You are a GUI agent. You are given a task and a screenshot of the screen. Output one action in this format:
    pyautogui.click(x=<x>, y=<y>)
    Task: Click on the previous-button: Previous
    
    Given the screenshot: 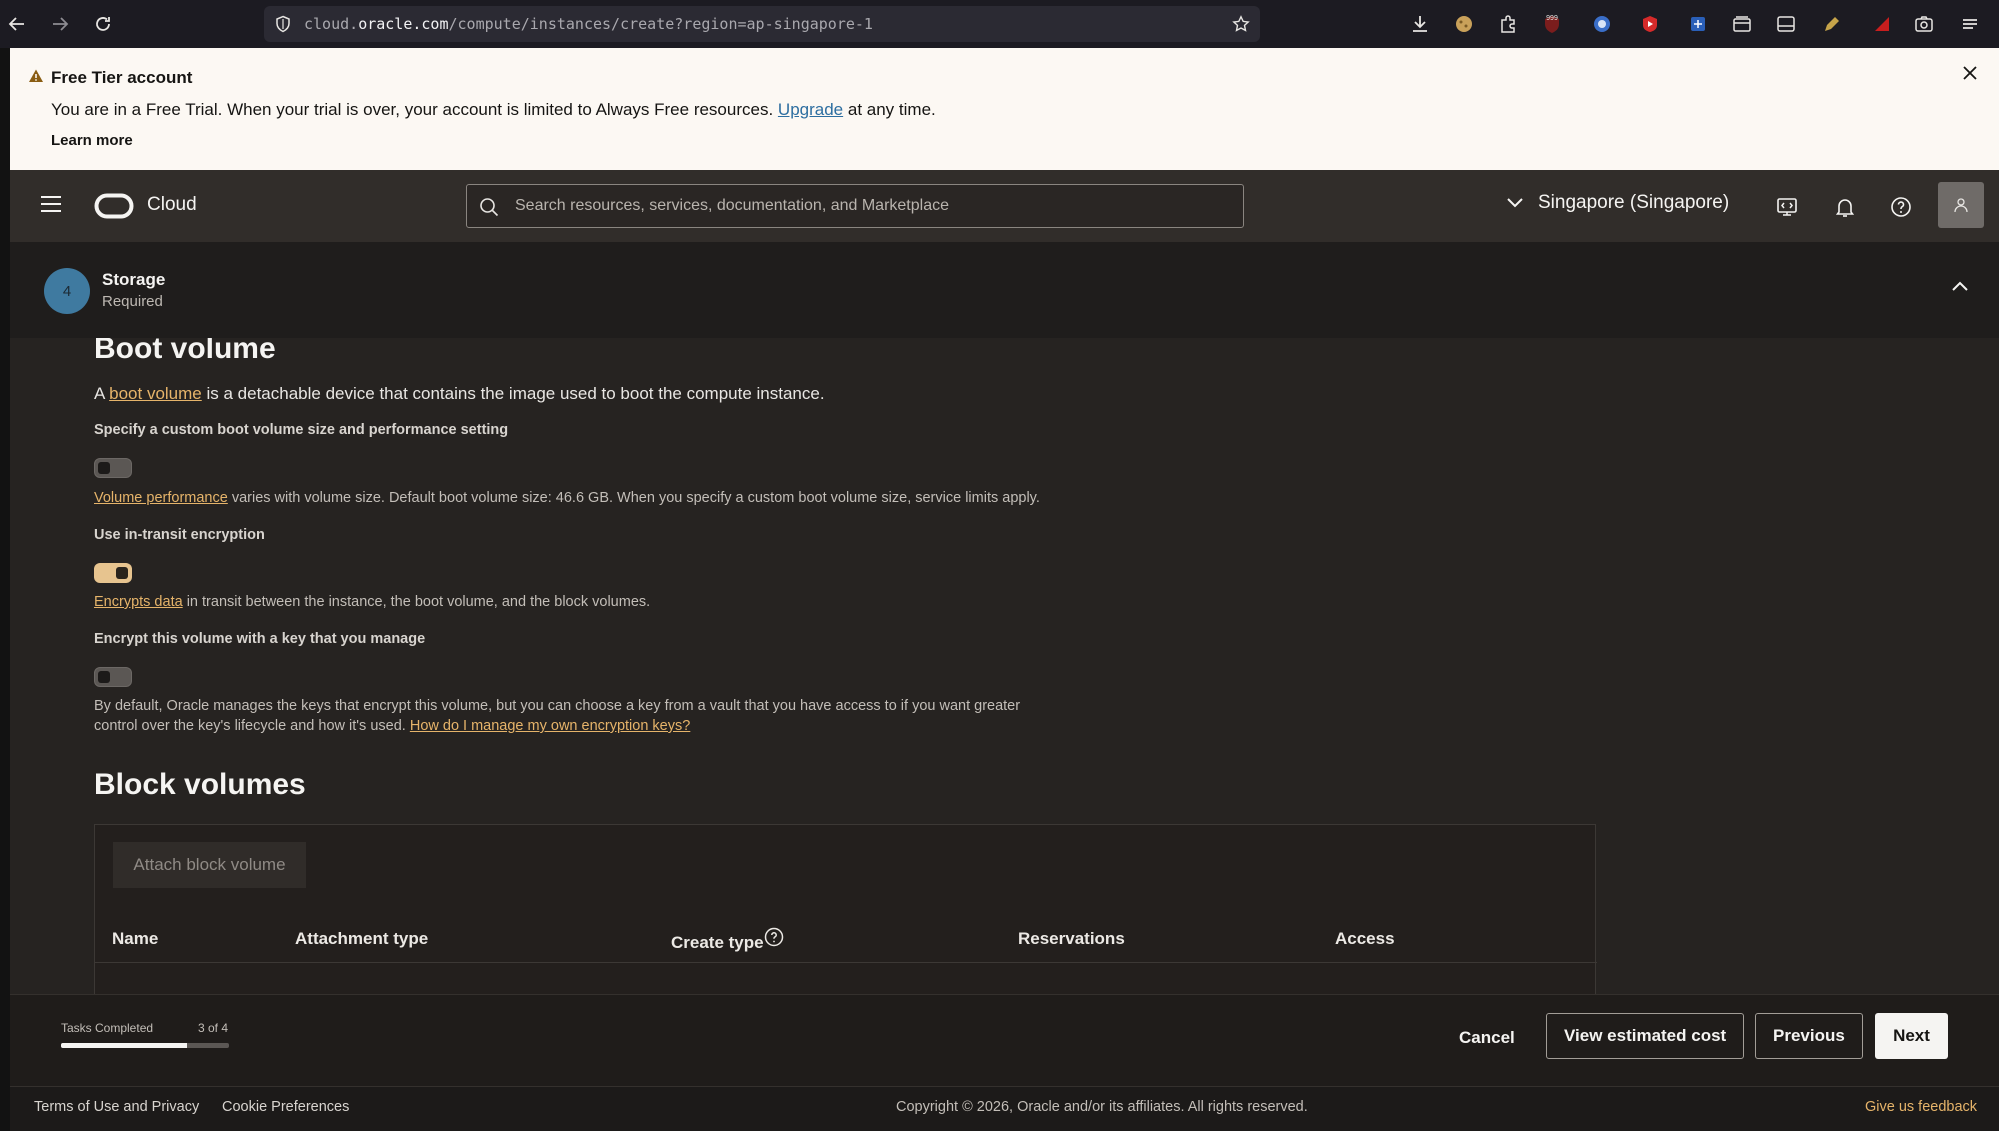 What is the action you would take?
    pyautogui.click(x=1809, y=1036)
    